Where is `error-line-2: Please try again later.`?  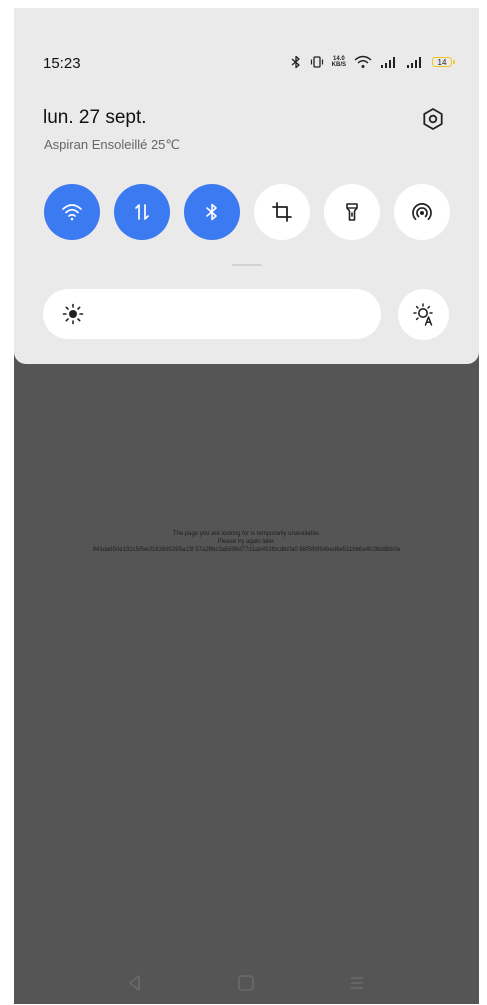
error-line-2: Please try again later. is located at coordinates (246, 542).